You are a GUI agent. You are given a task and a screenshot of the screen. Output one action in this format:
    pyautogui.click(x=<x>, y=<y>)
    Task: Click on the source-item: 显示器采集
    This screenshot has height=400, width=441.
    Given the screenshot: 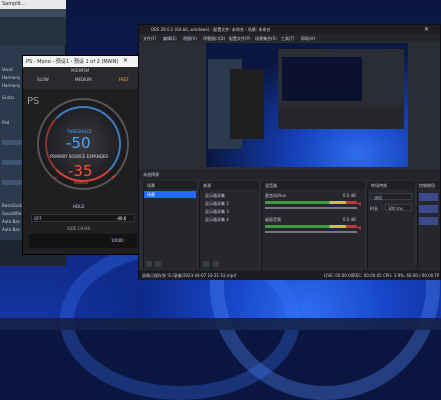 What is the action you would take?
    pyautogui.click(x=215, y=196)
    